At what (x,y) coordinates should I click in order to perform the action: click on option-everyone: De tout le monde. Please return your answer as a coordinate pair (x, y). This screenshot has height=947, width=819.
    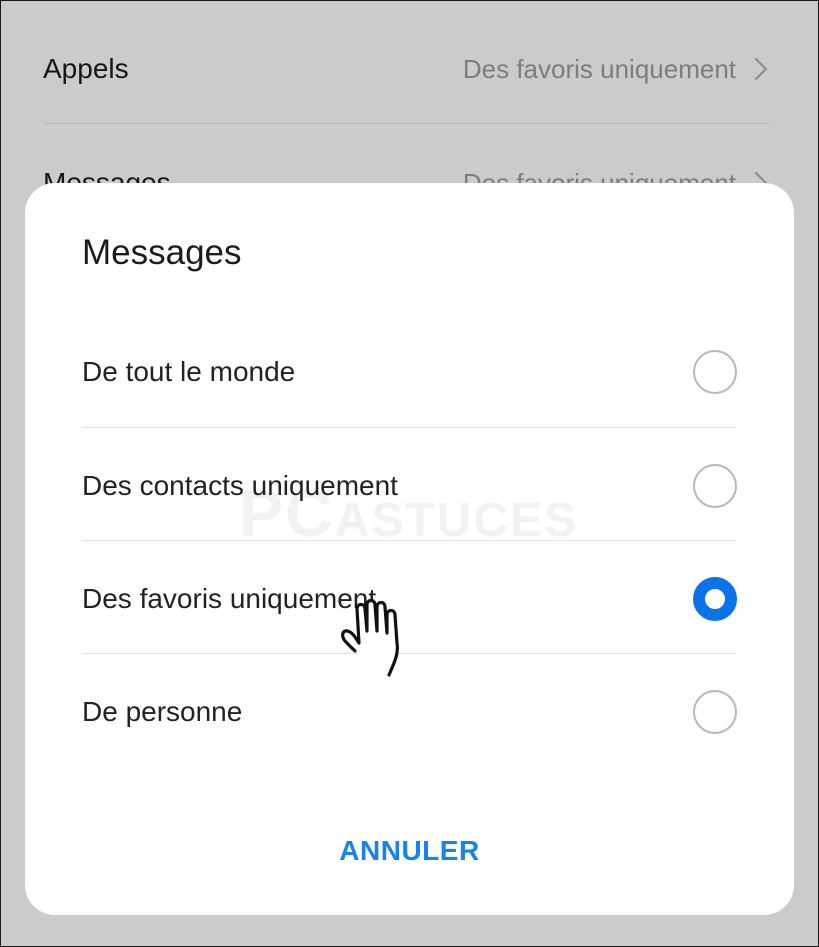
    Looking at the image, I should click on (409, 371).